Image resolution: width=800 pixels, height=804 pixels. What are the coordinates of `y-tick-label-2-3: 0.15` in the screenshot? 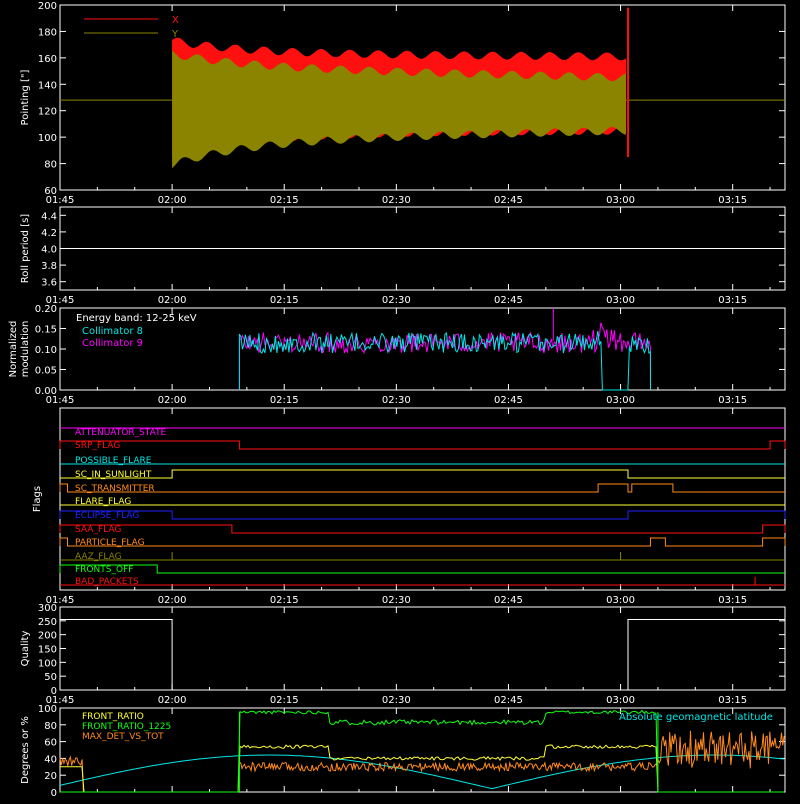 It's located at (46, 330).